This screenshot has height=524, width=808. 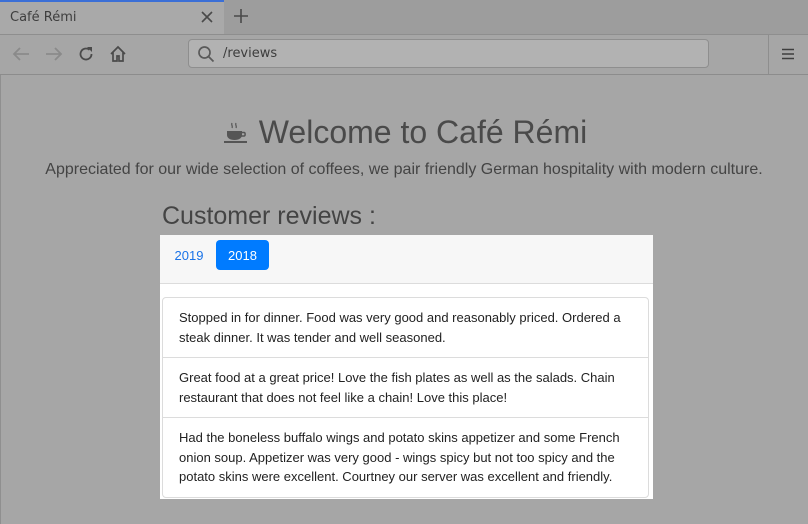 What do you see at coordinates (207, 17) in the screenshot?
I see `close-icon` at bounding box center [207, 17].